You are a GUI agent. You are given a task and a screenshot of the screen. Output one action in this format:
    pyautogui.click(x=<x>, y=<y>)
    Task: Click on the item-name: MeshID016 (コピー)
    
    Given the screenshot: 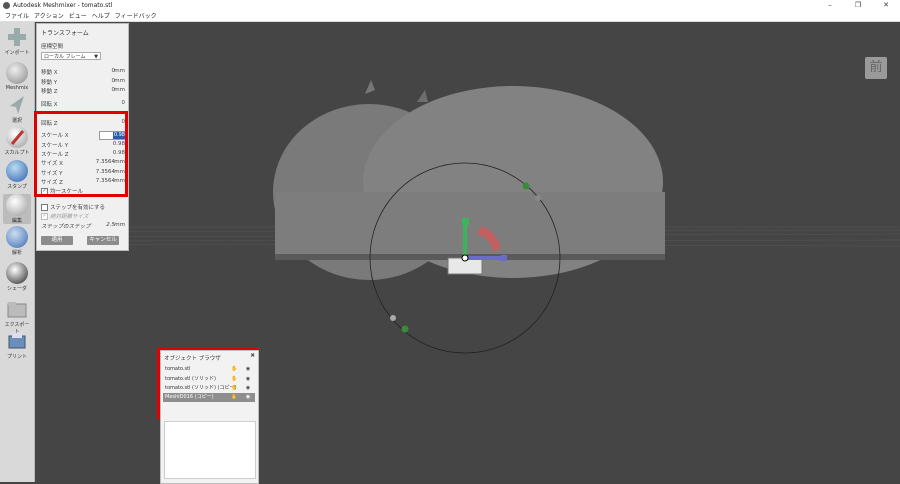 What is the action you would take?
    pyautogui.click(x=189, y=397)
    